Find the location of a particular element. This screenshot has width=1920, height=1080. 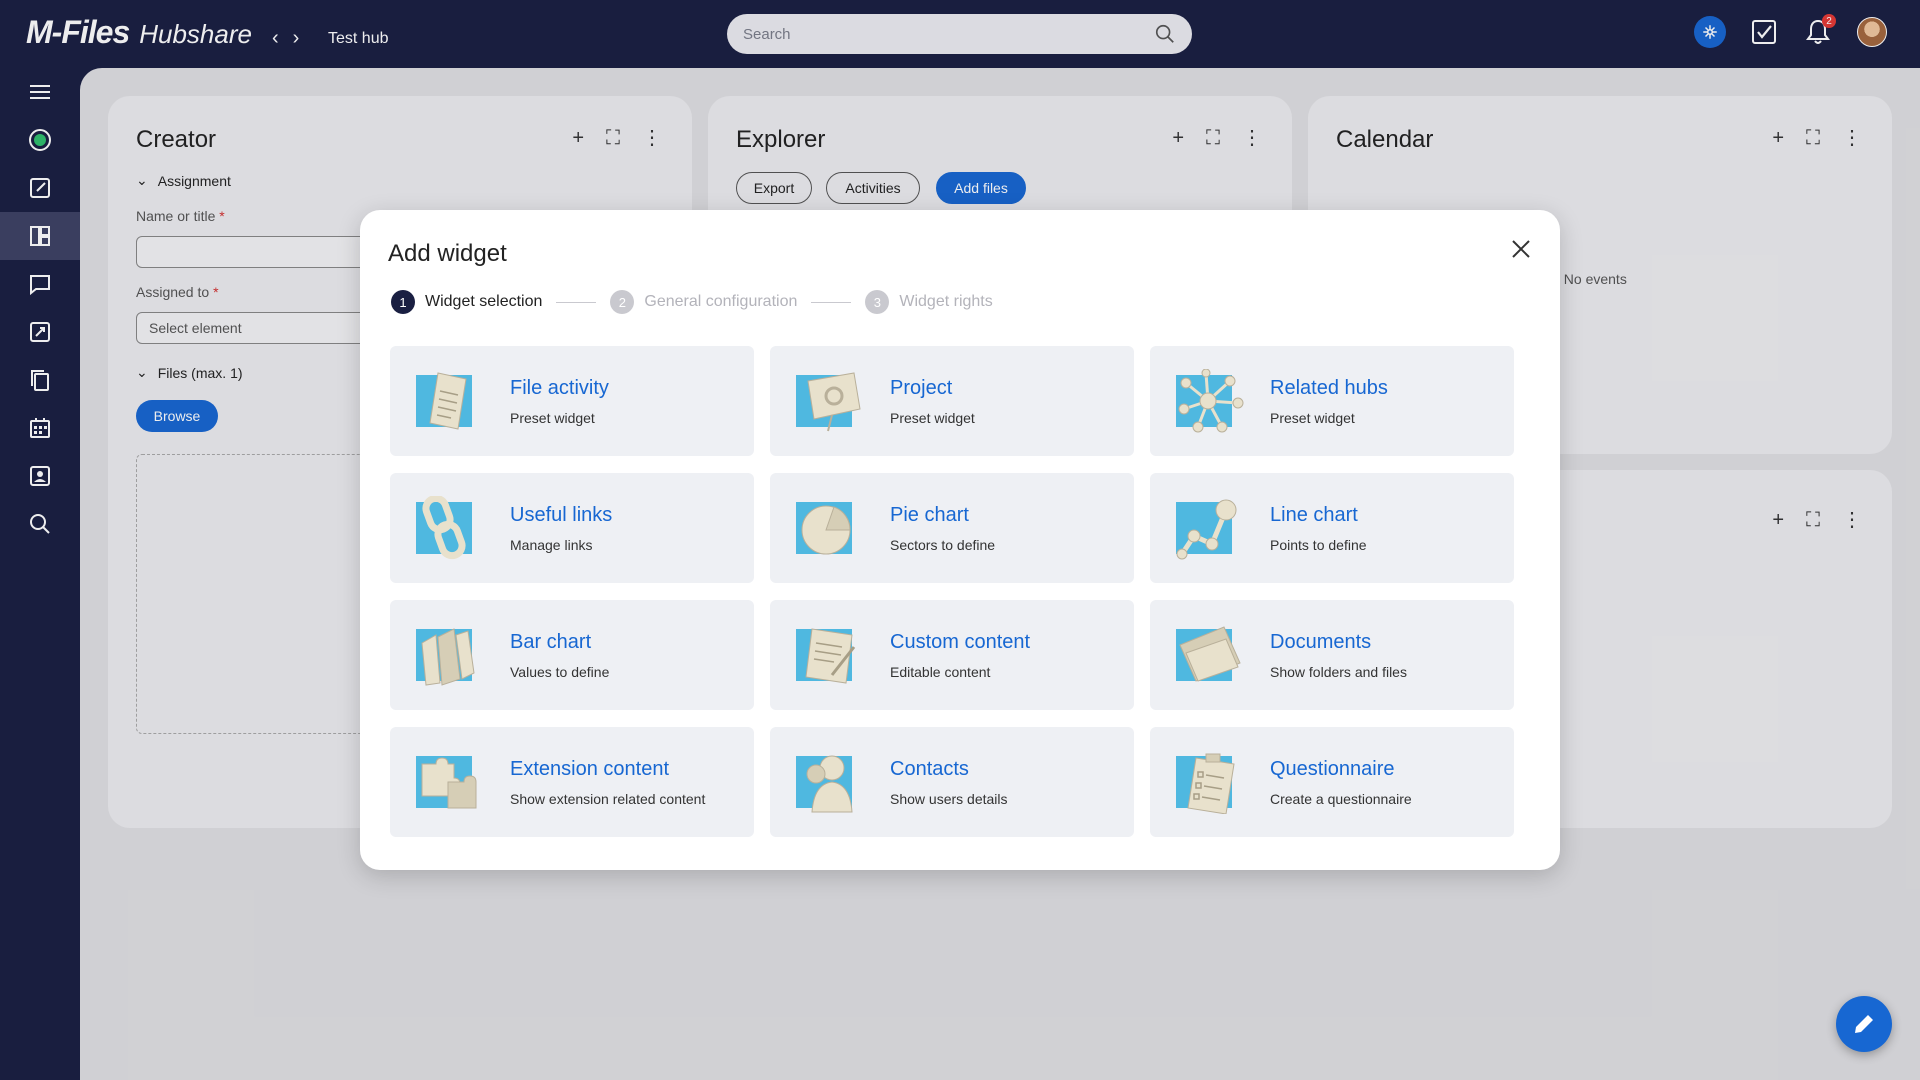

widget-tile-custom-content: Custom content Editable content is located at coordinates (952, 655).